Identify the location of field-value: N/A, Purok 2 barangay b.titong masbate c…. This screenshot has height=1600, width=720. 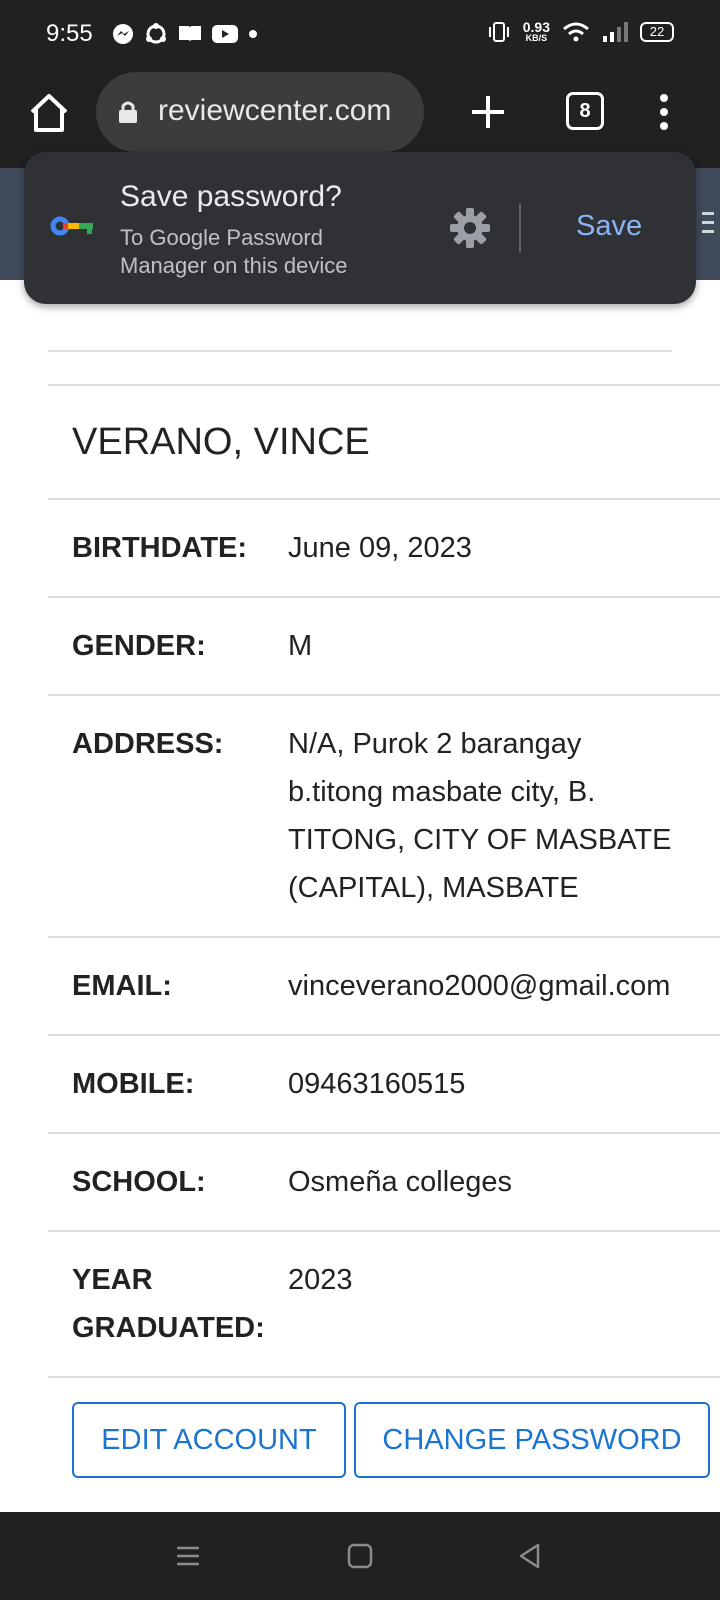
(480, 816).